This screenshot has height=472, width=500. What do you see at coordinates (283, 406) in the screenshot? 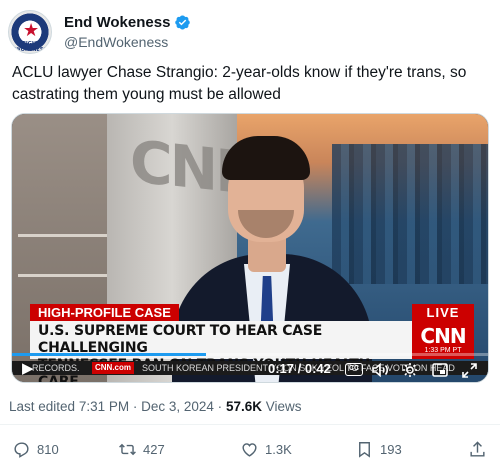
I see `views-label: Views` at bounding box center [283, 406].